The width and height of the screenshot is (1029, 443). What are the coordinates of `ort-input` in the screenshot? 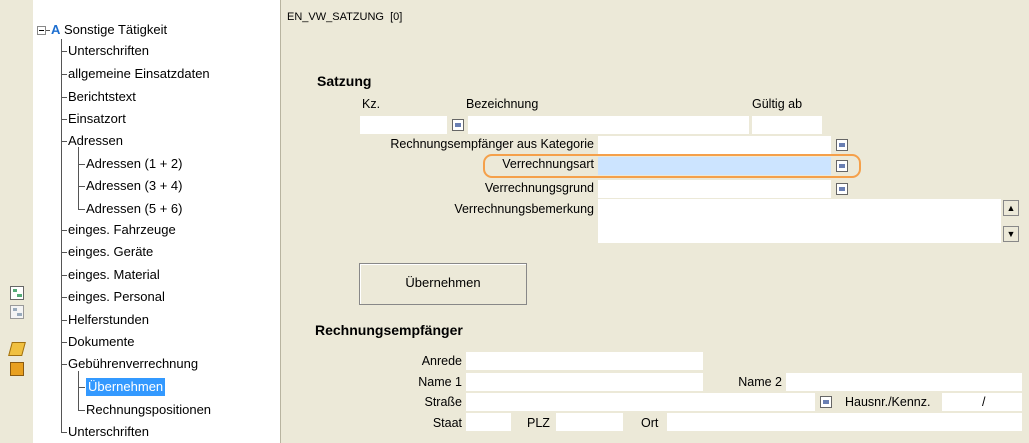 It's located at (844, 422).